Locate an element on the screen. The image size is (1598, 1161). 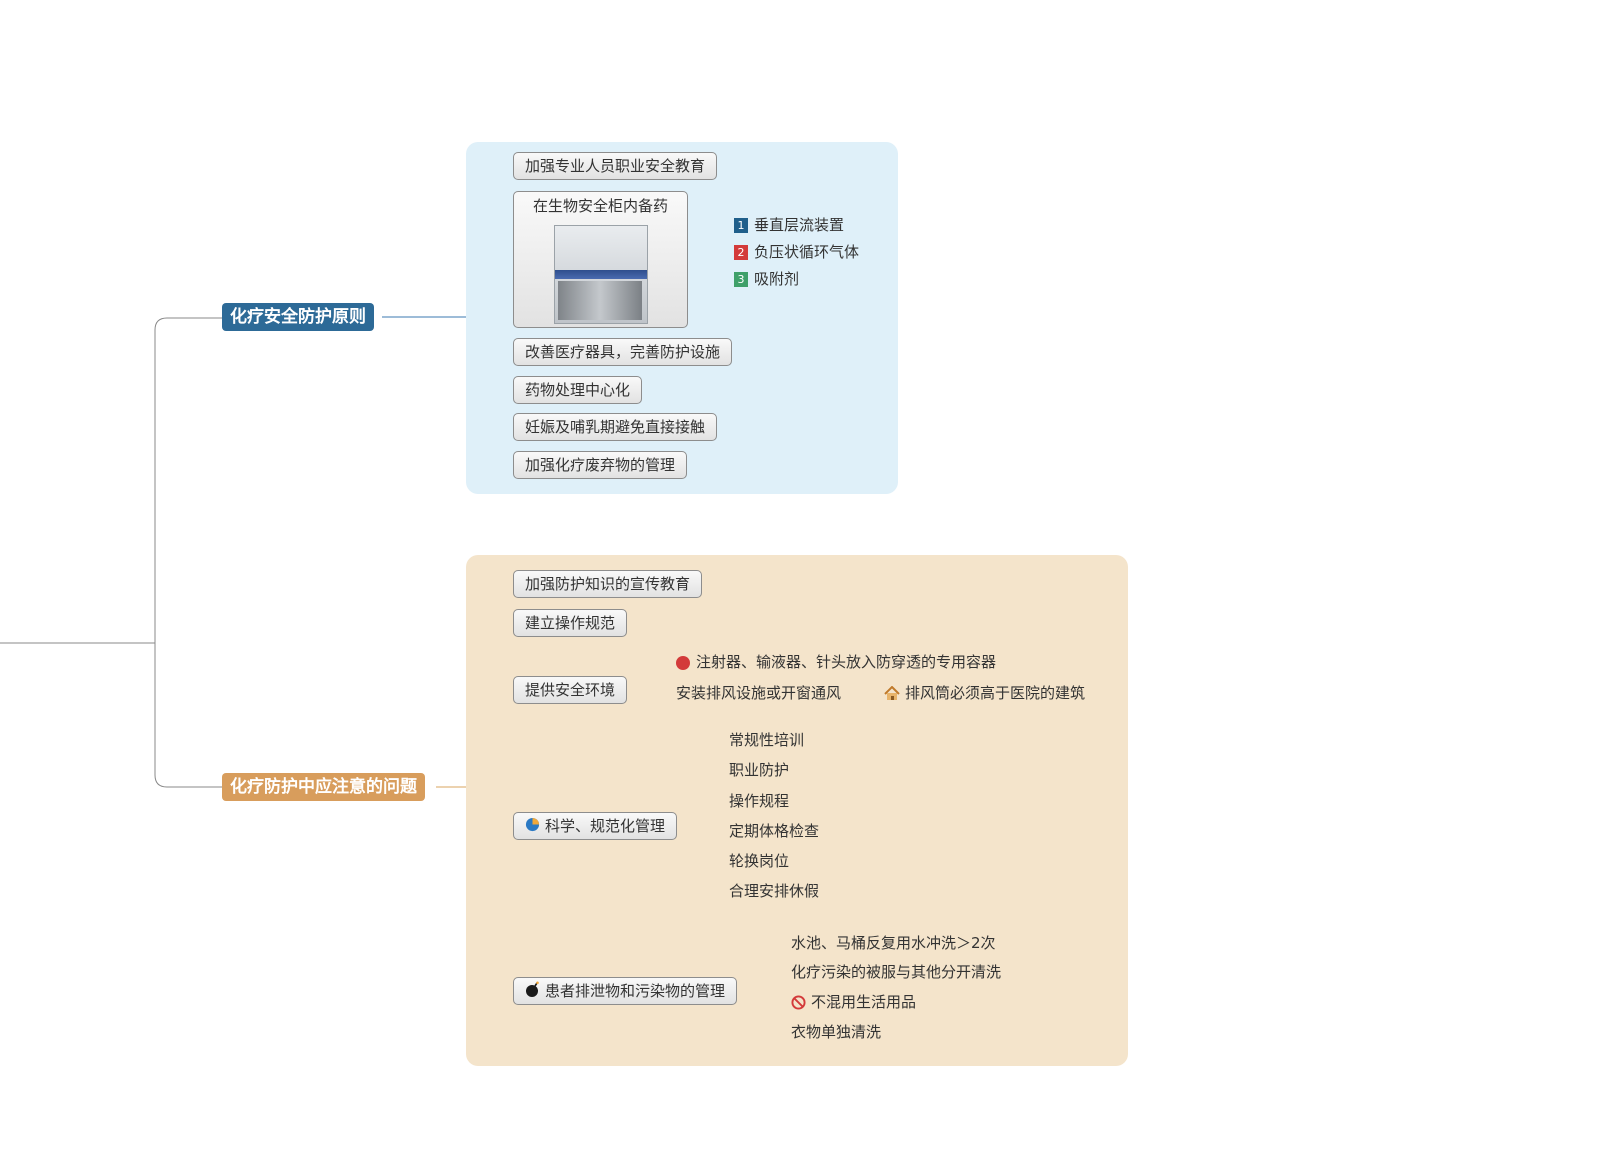
subtopic-label: 吸附剂 is located at coordinates (777, 279).